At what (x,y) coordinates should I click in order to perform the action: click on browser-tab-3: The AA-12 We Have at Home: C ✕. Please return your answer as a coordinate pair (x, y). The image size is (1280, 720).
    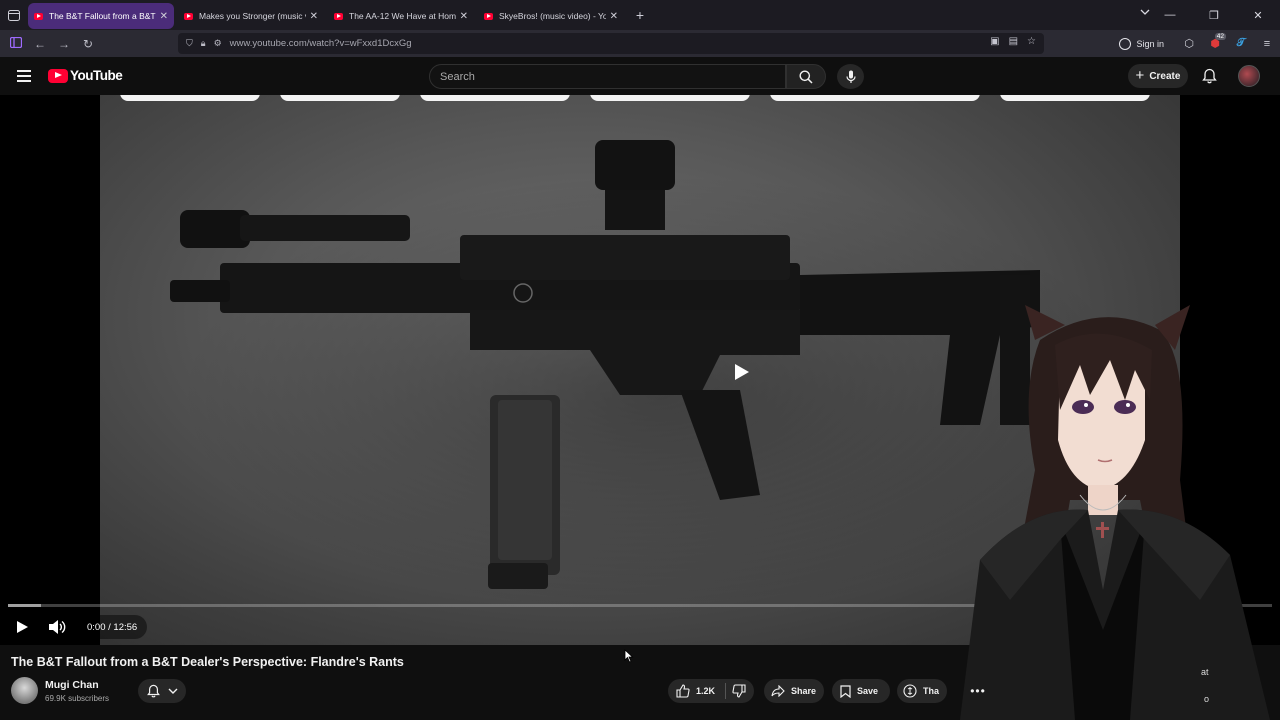
    Looking at the image, I should click on (401, 16).